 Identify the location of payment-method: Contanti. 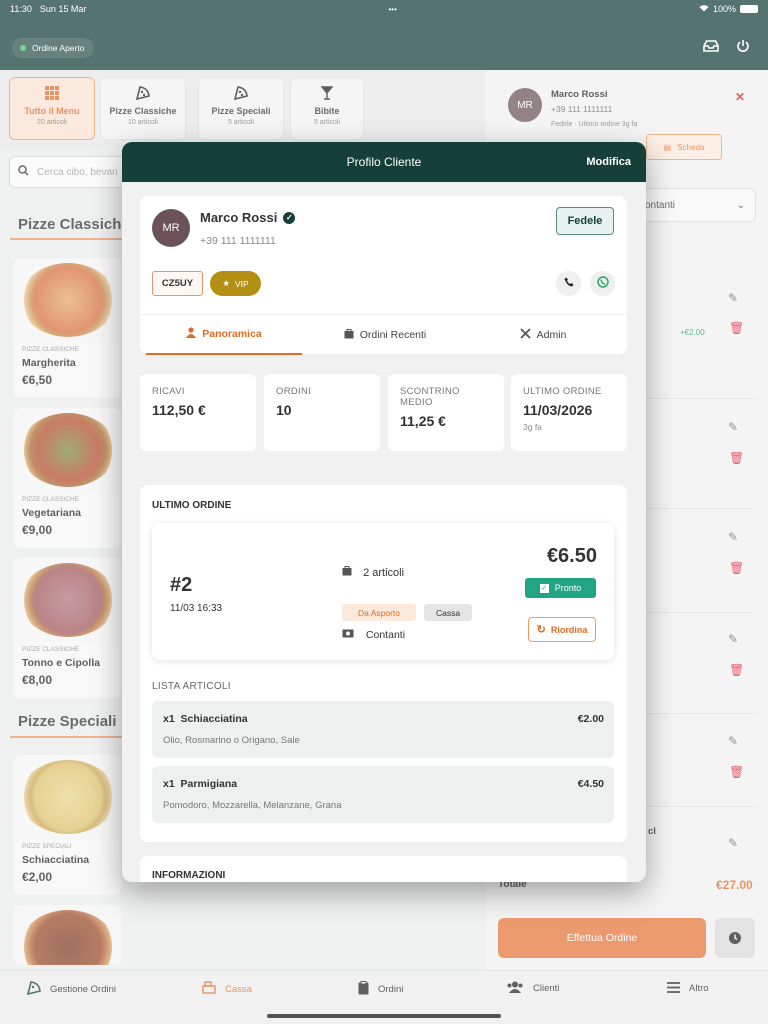
(385, 635).